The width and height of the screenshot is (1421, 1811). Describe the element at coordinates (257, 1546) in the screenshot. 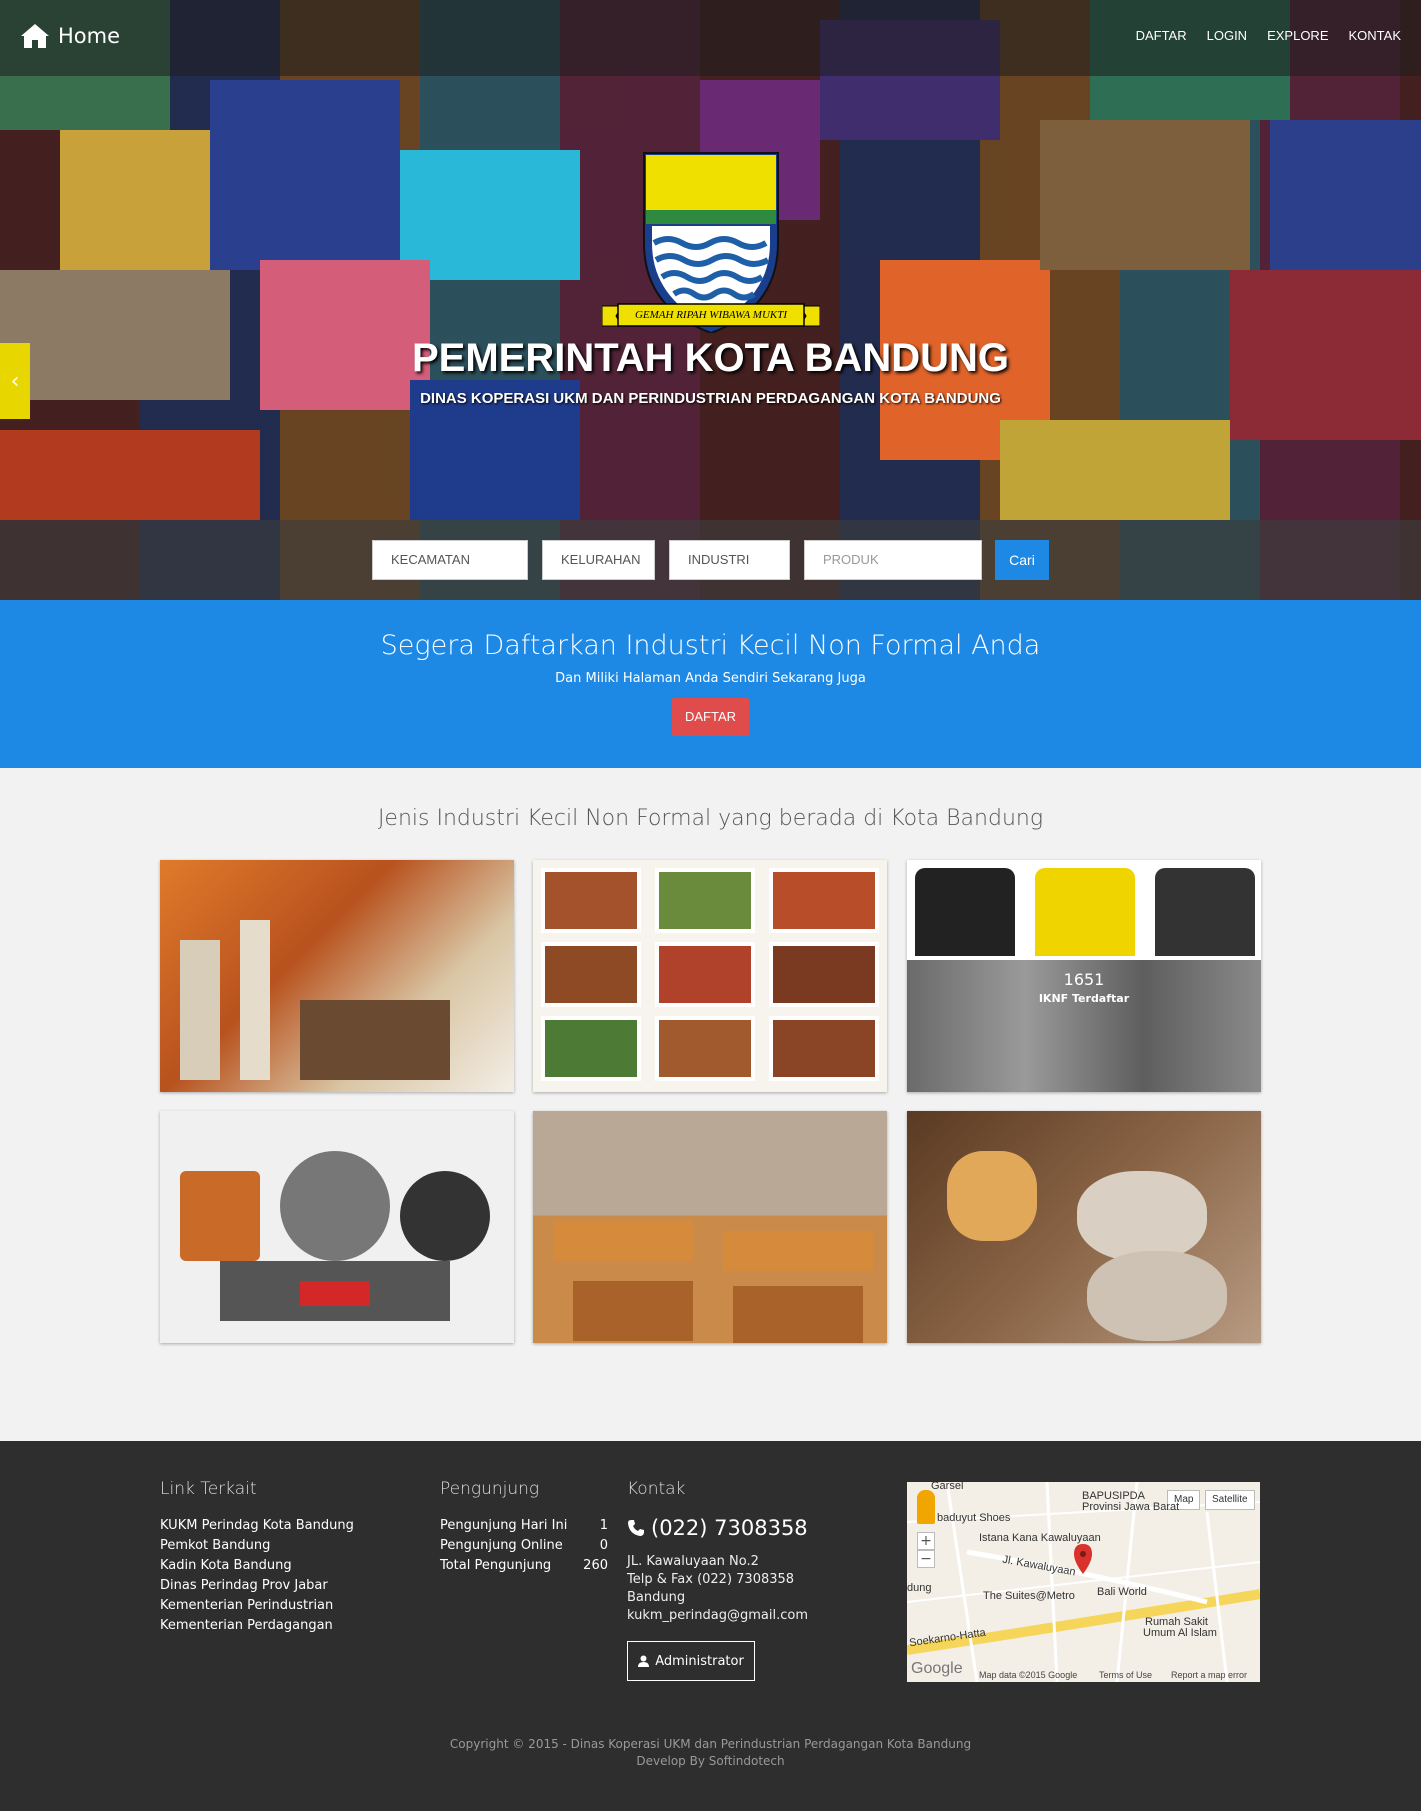

I see `link-pemkot: Pemkot Bandung` at that location.